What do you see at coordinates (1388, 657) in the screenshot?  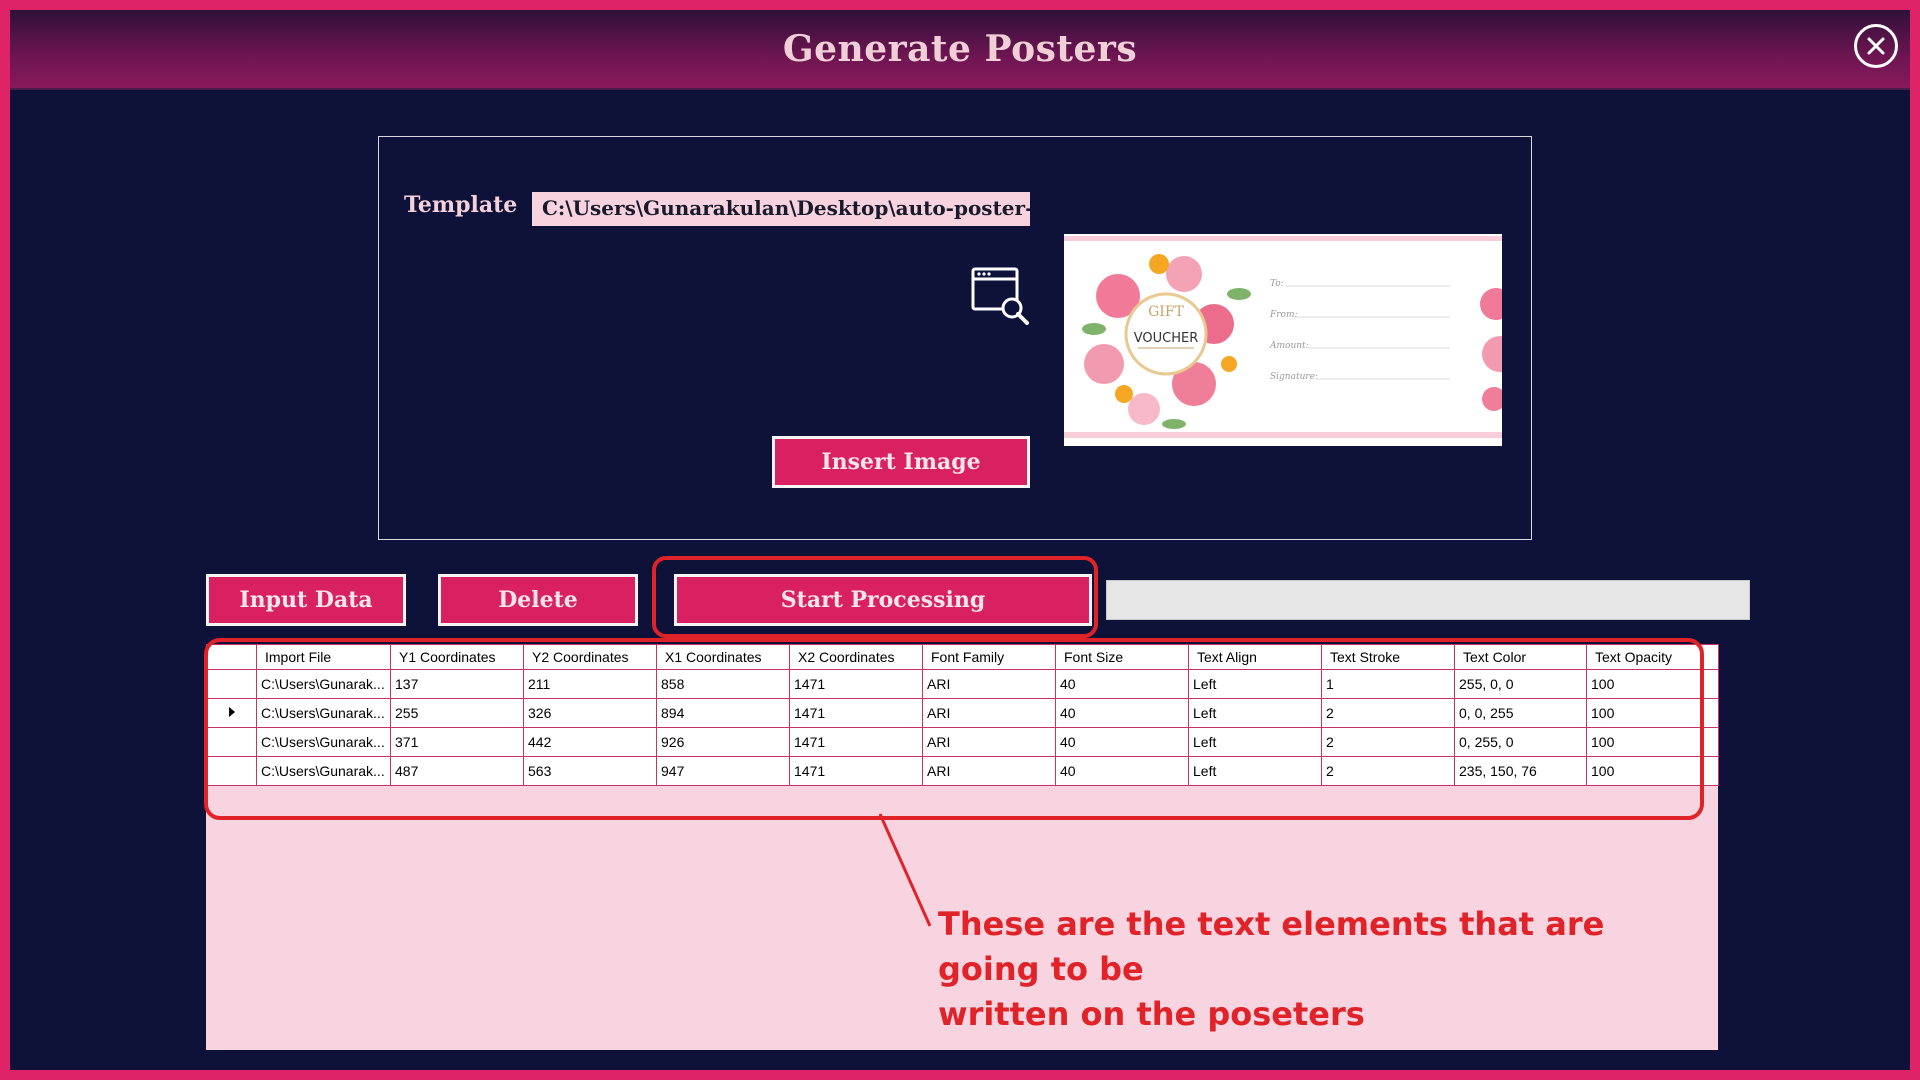 I see `col-text-stroke: Text Stroke` at bounding box center [1388, 657].